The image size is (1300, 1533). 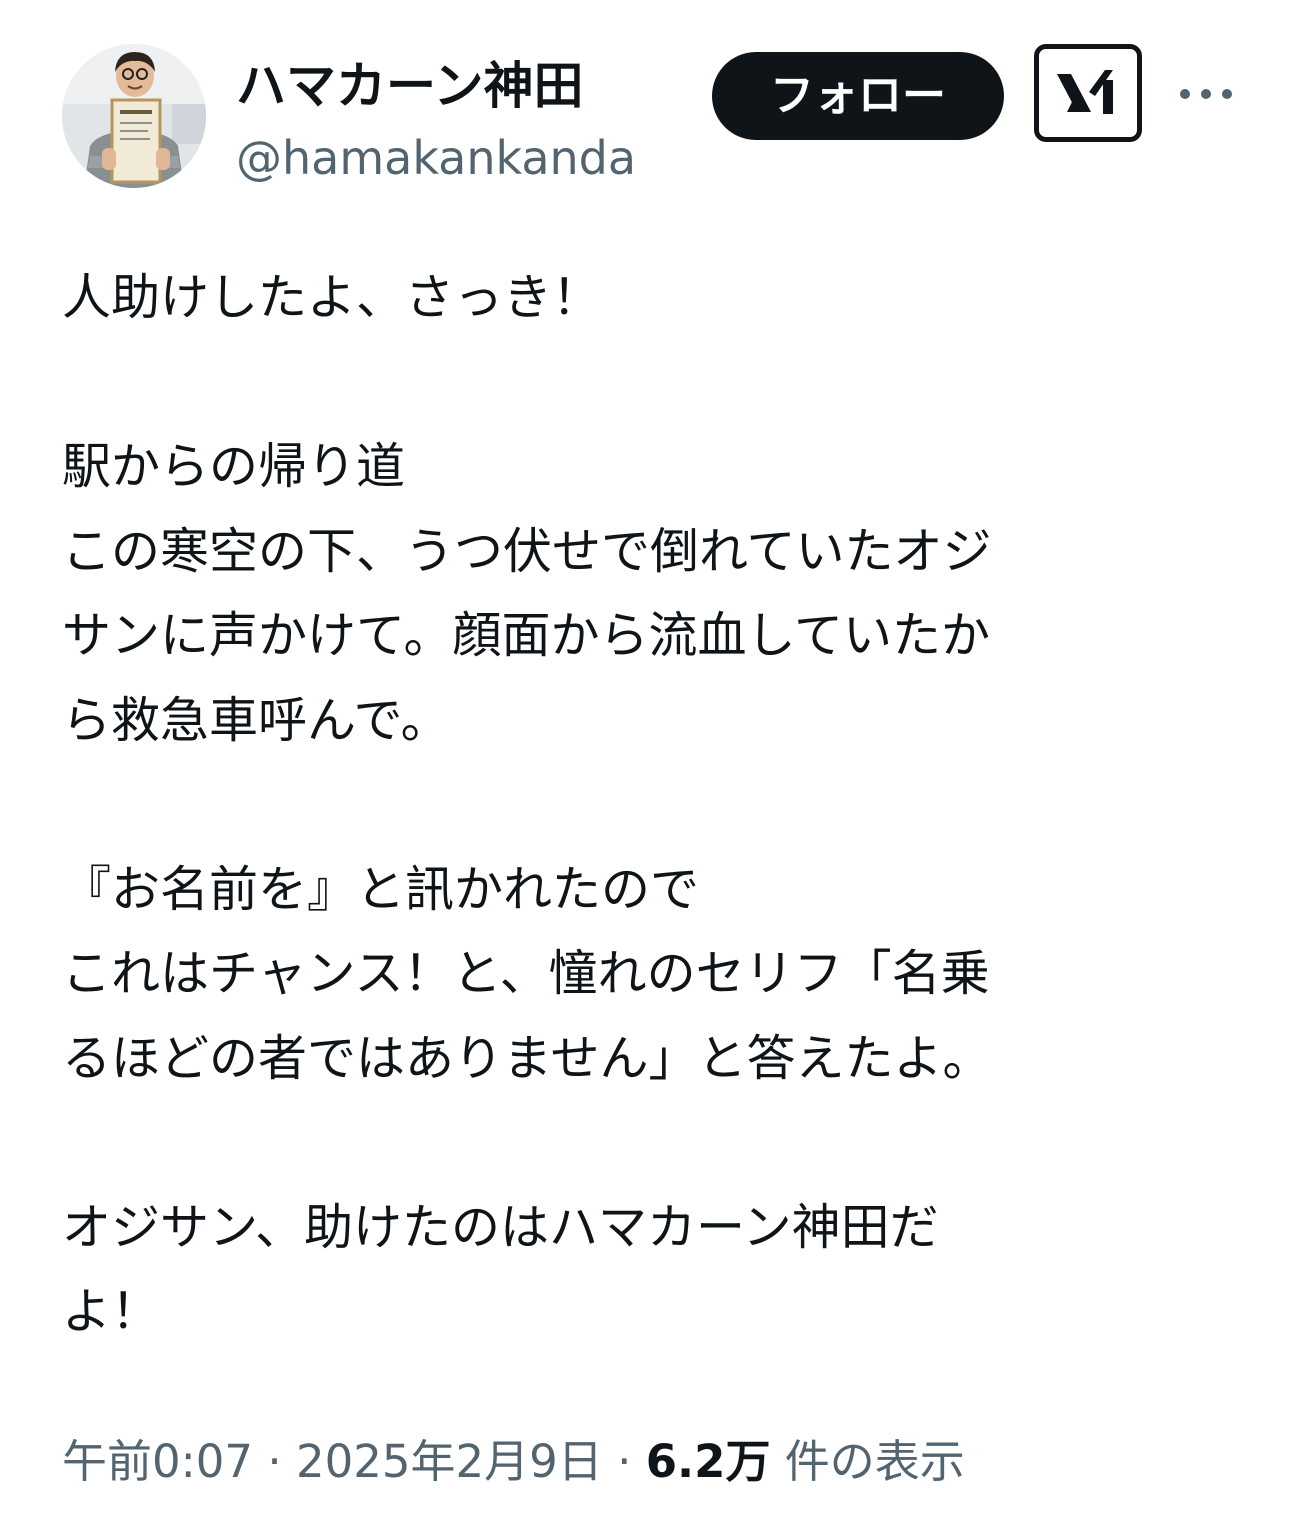 What do you see at coordinates (500, 1227) in the screenshot?
I see `tweet-line: オジサン、助けたのはハマカーン神田だ` at bounding box center [500, 1227].